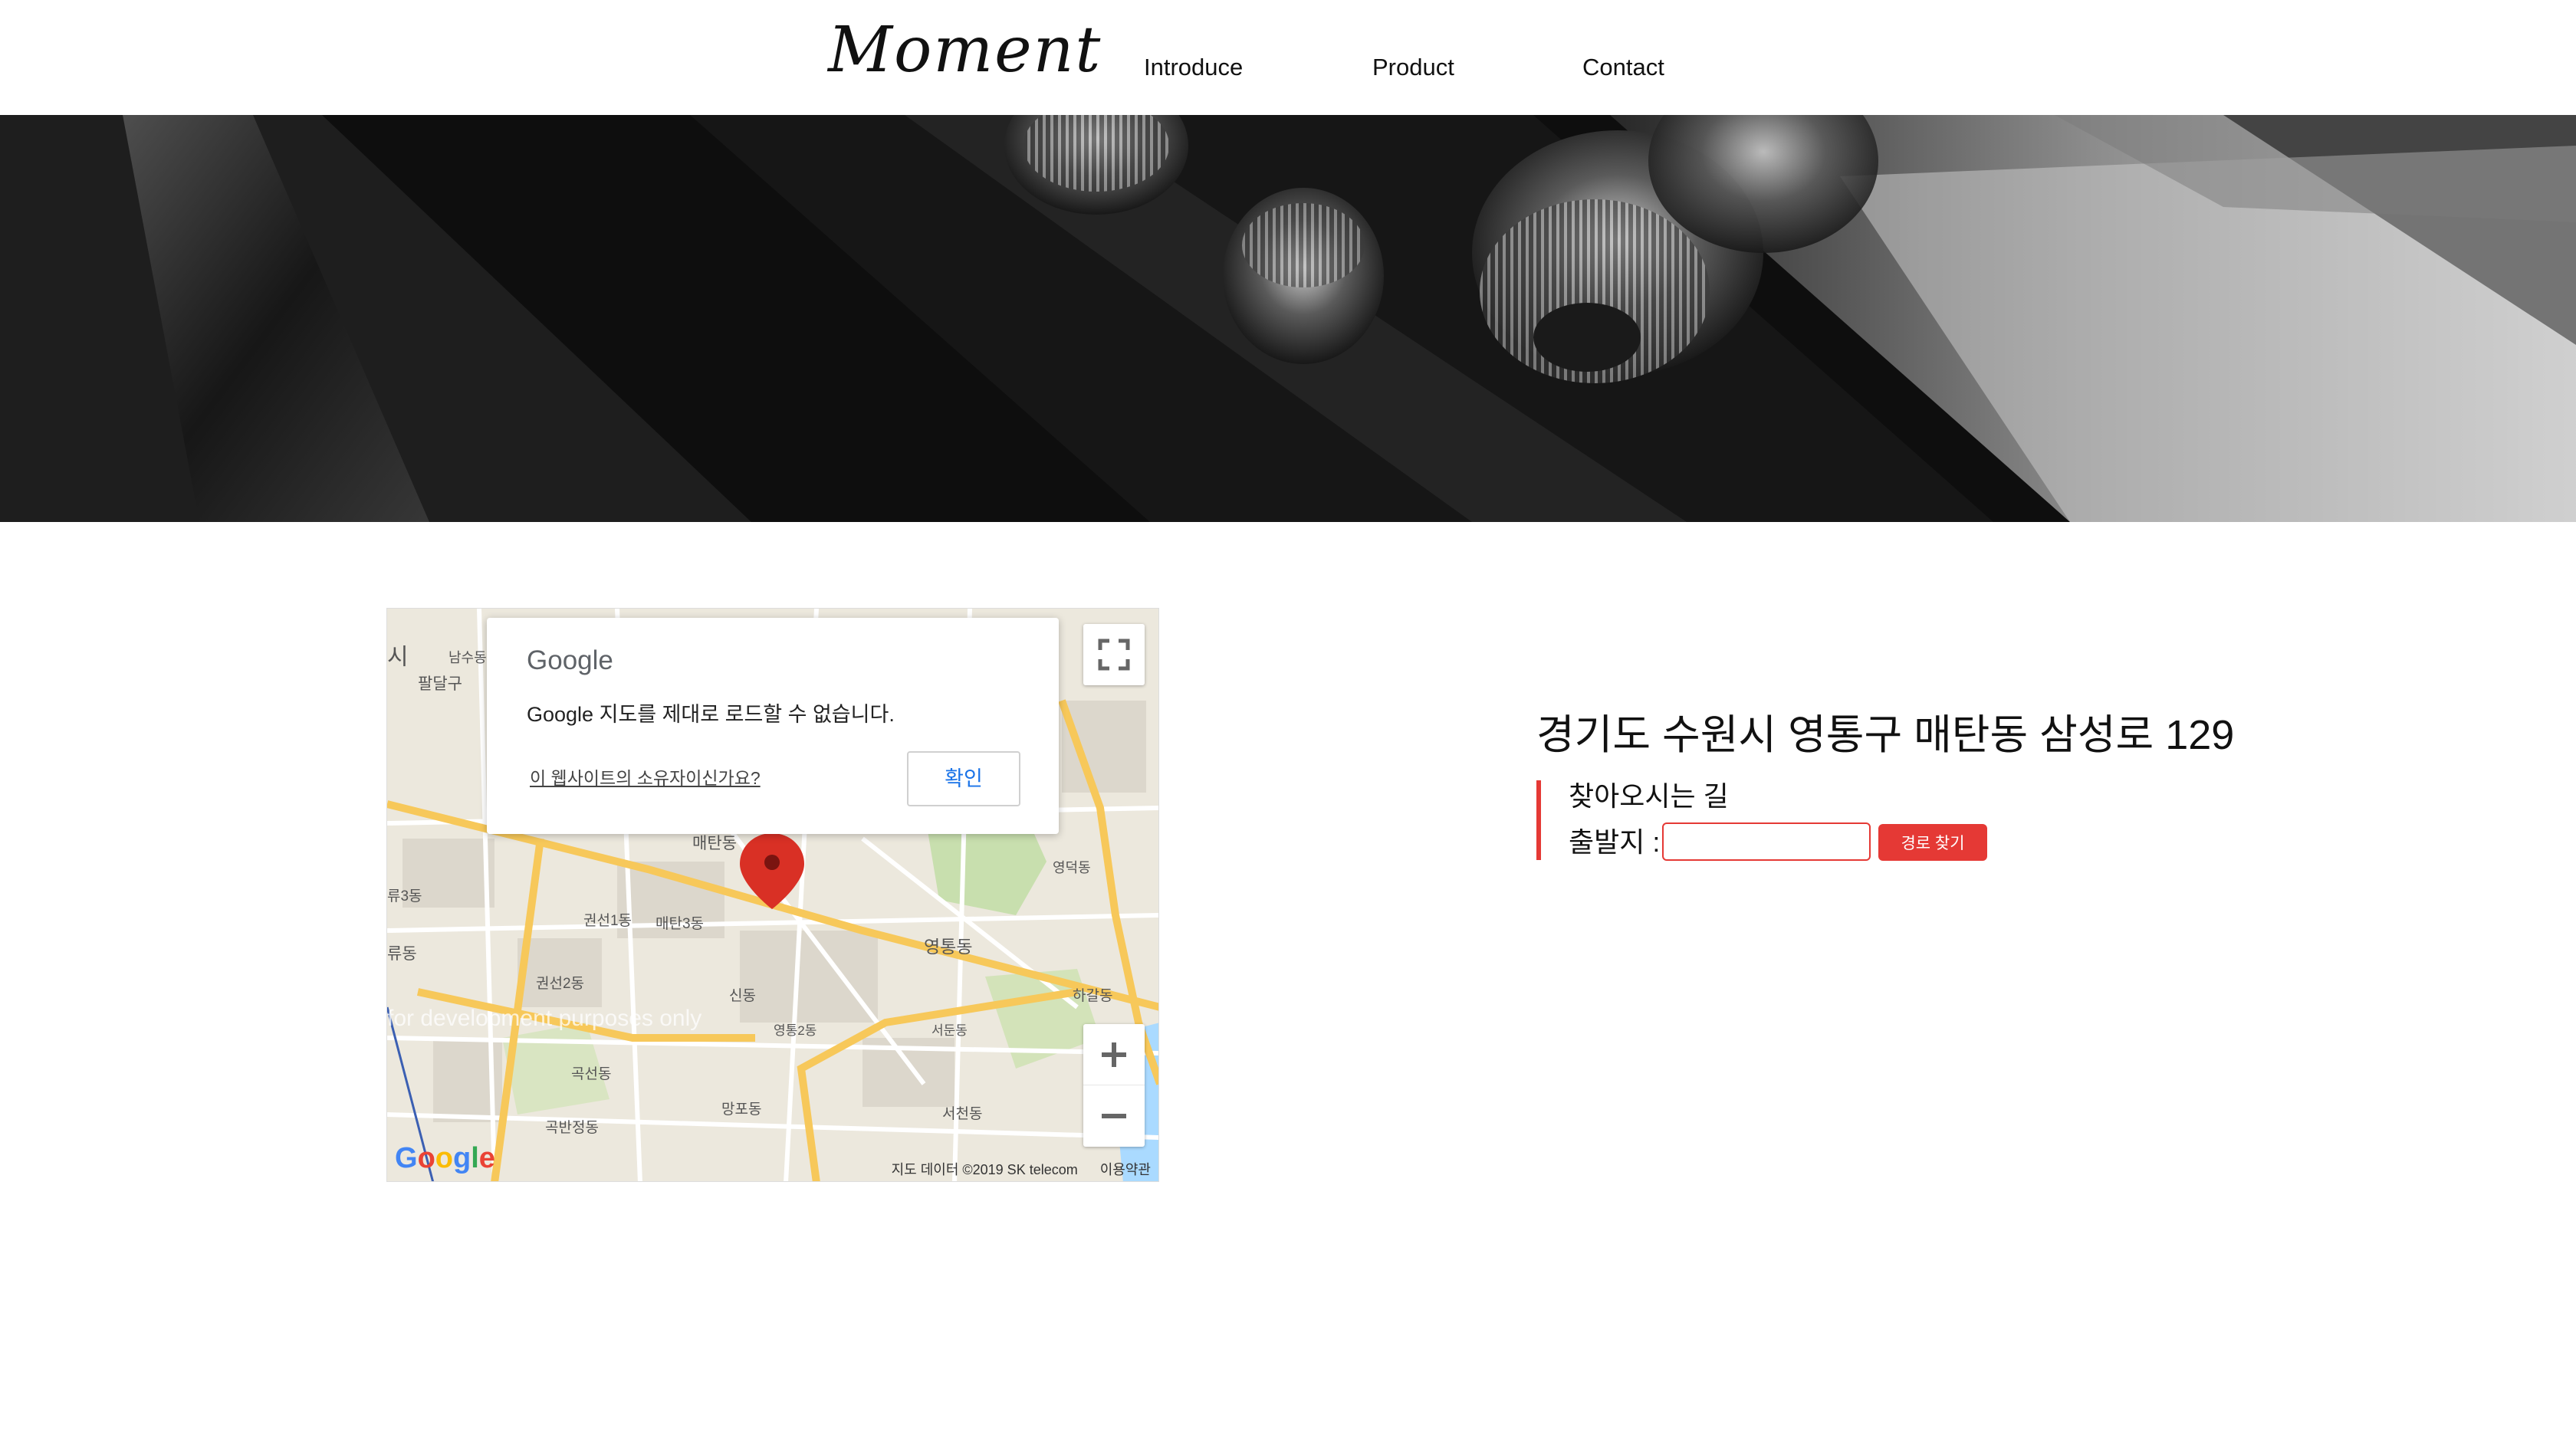 The image size is (2576, 1438). What do you see at coordinates (646, 776) in the screenshot?
I see `site-owner-link: 이 웹사이트의 소유자이신가요?` at bounding box center [646, 776].